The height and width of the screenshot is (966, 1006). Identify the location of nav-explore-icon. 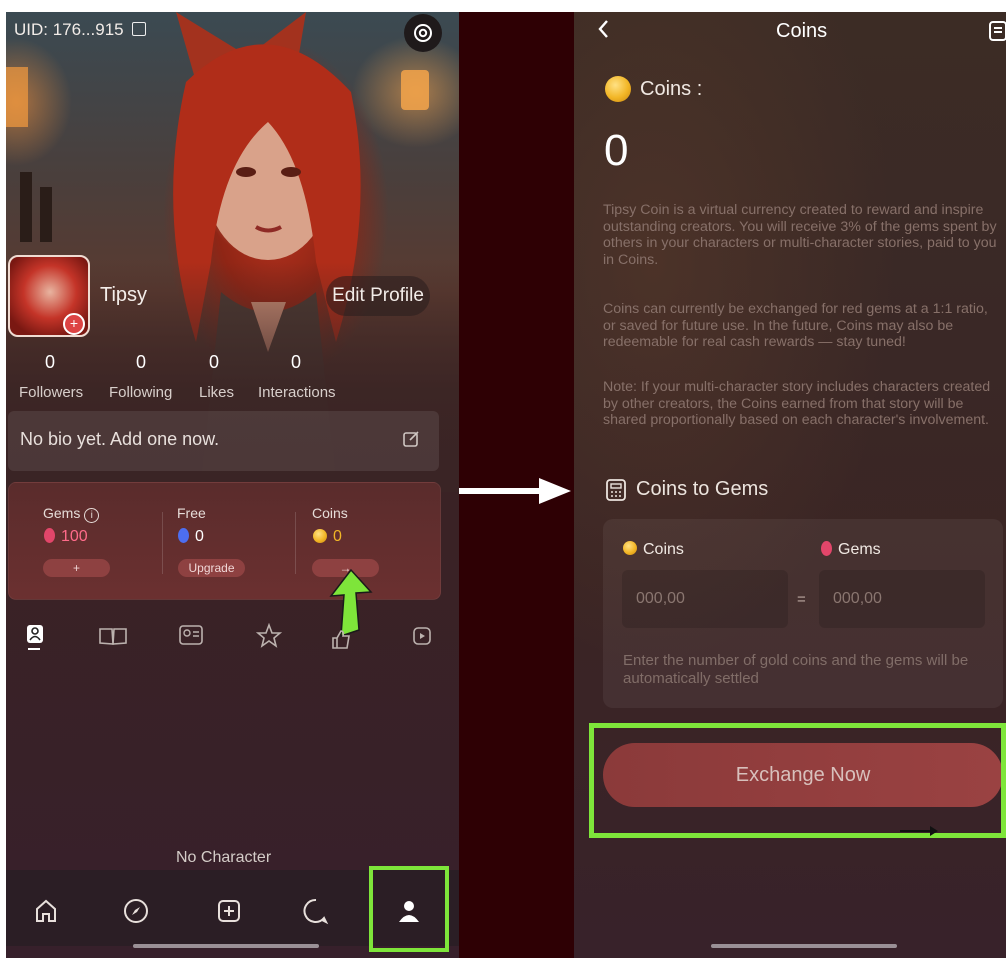
(136, 911).